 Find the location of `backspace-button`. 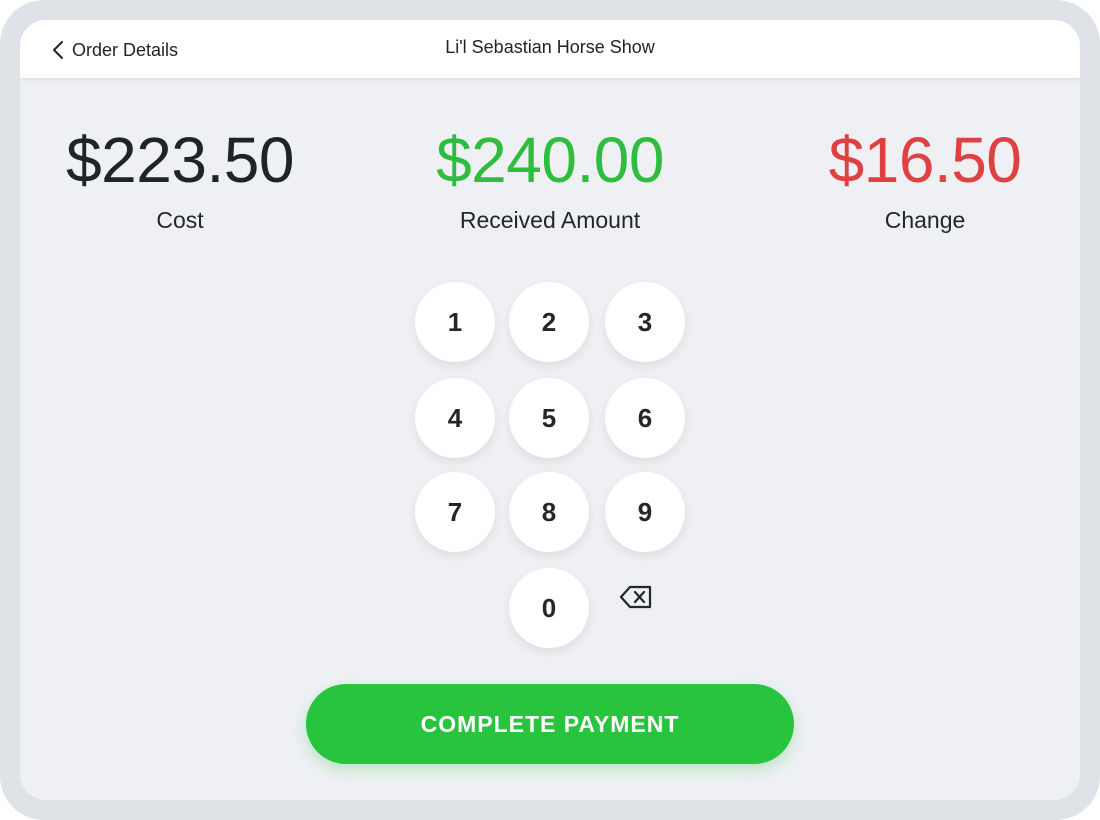

backspace-button is located at coordinates (636, 599).